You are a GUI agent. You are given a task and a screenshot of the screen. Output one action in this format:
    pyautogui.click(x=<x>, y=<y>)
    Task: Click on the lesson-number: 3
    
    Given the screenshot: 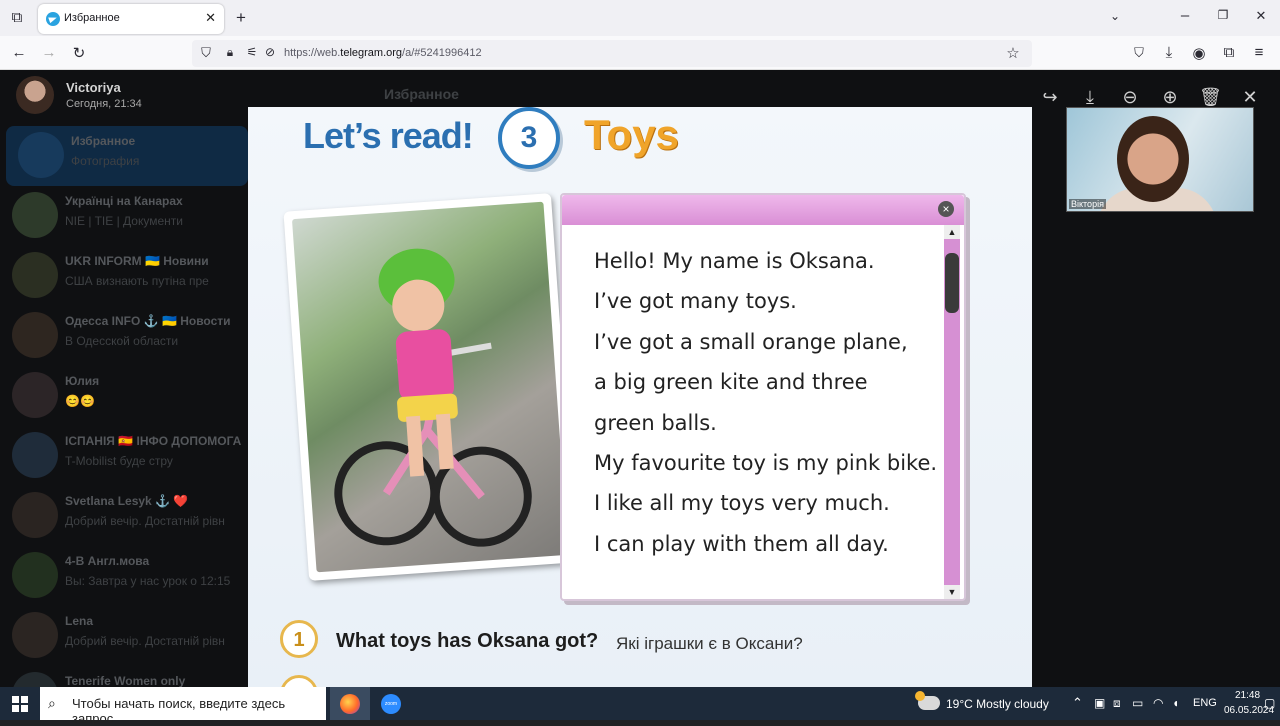 What is the action you would take?
    pyautogui.click(x=529, y=137)
    